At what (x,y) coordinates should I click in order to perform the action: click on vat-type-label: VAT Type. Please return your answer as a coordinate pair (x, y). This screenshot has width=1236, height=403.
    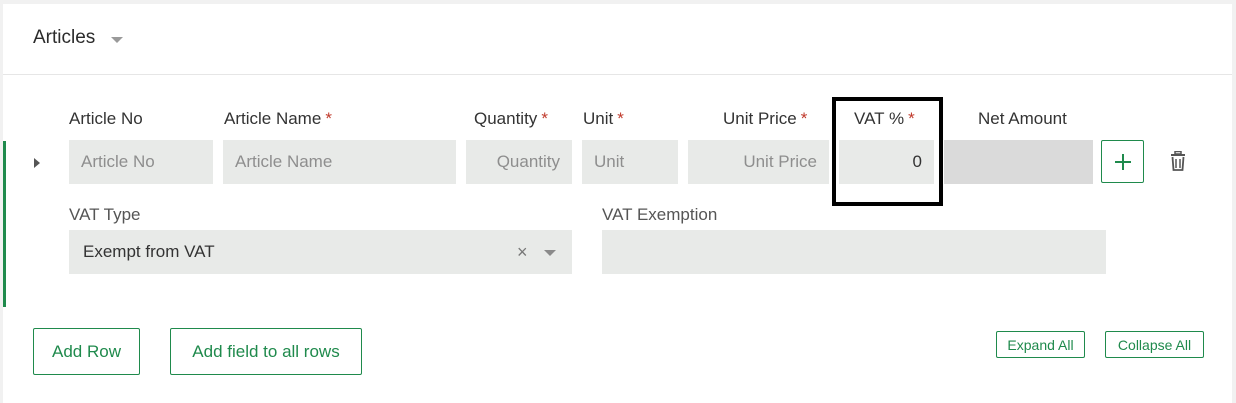
    Looking at the image, I should click on (105, 214).